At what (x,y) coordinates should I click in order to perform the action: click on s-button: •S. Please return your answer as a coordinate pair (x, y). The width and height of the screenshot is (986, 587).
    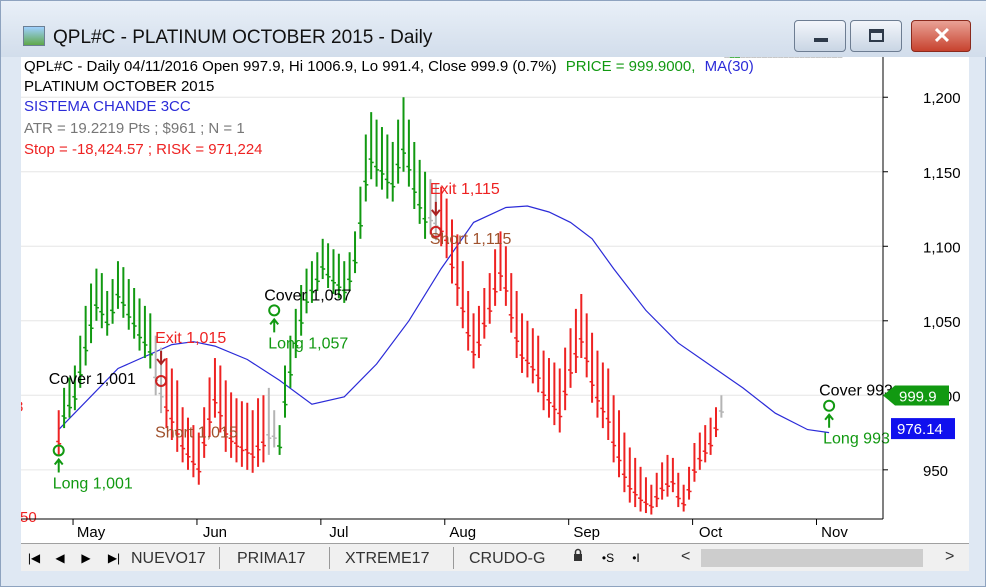
    Looking at the image, I should click on (608, 558).